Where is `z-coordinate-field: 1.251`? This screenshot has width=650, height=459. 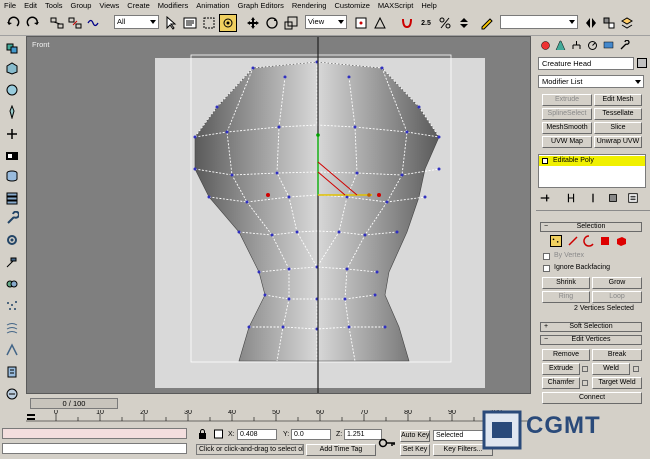 z-coordinate-field: 1.251 is located at coordinates (363, 434).